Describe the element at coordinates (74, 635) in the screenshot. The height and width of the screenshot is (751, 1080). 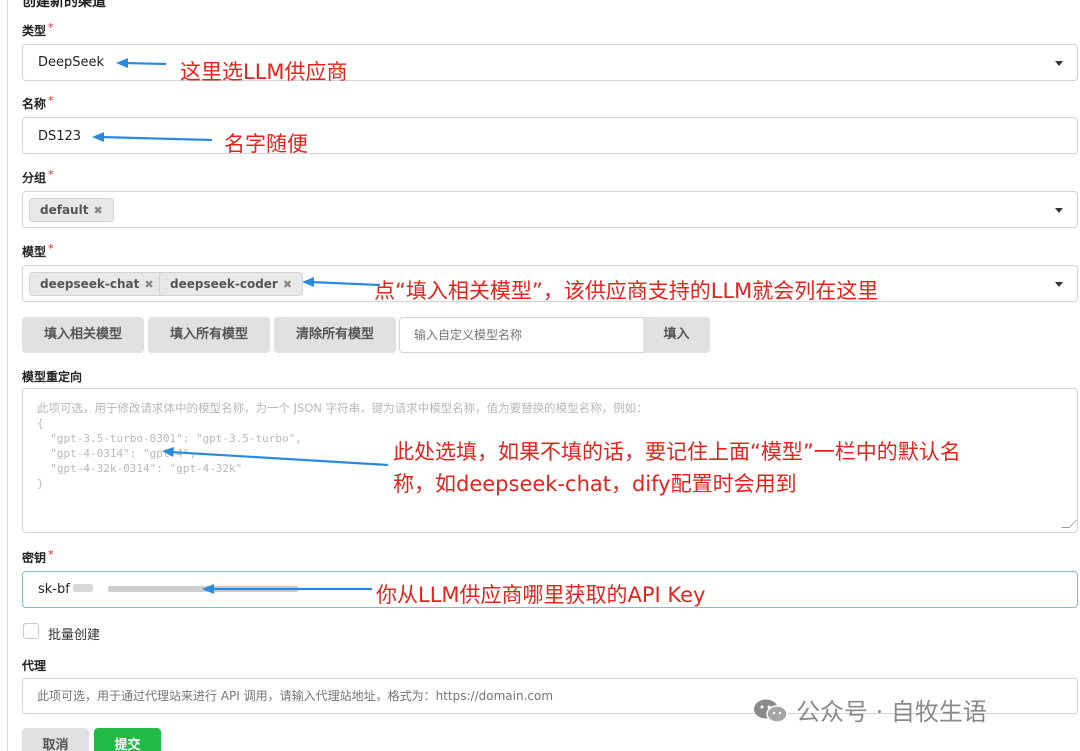
I see `batch-create-label: 批量创建` at that location.